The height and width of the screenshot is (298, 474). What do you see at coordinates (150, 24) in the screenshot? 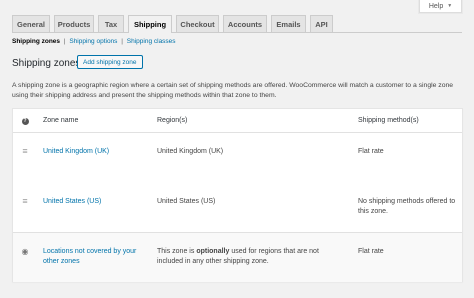
I see `tab-shipping: Shipping` at bounding box center [150, 24].